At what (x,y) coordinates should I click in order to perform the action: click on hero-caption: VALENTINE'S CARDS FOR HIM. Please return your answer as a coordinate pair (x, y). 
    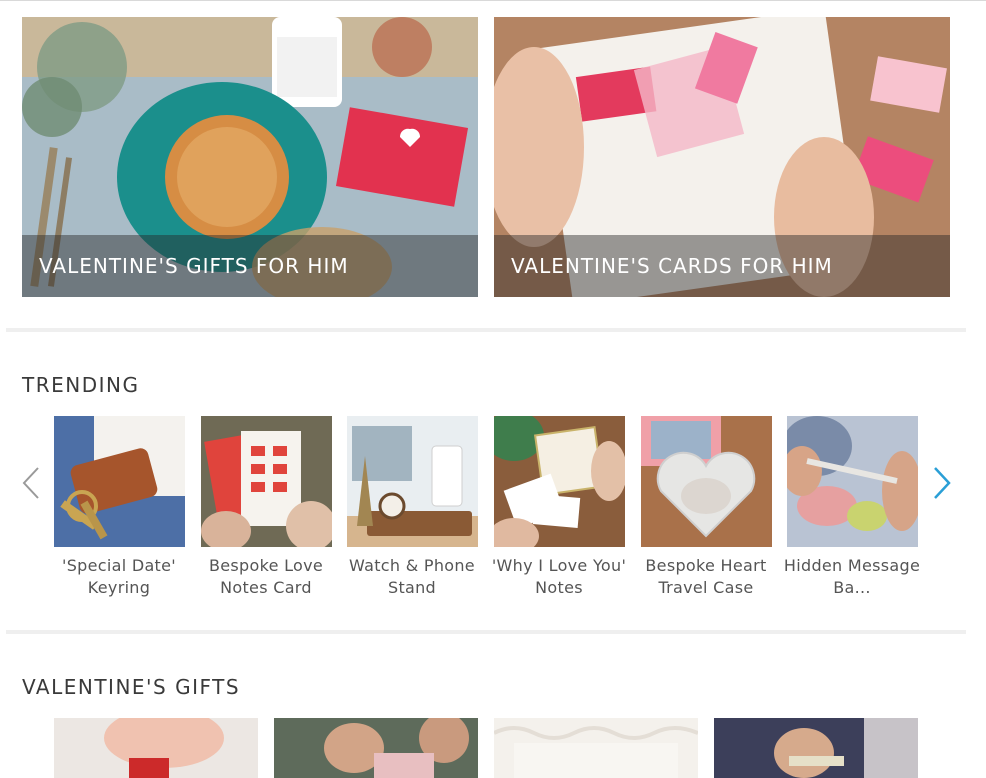
    Looking at the image, I should click on (722, 266).